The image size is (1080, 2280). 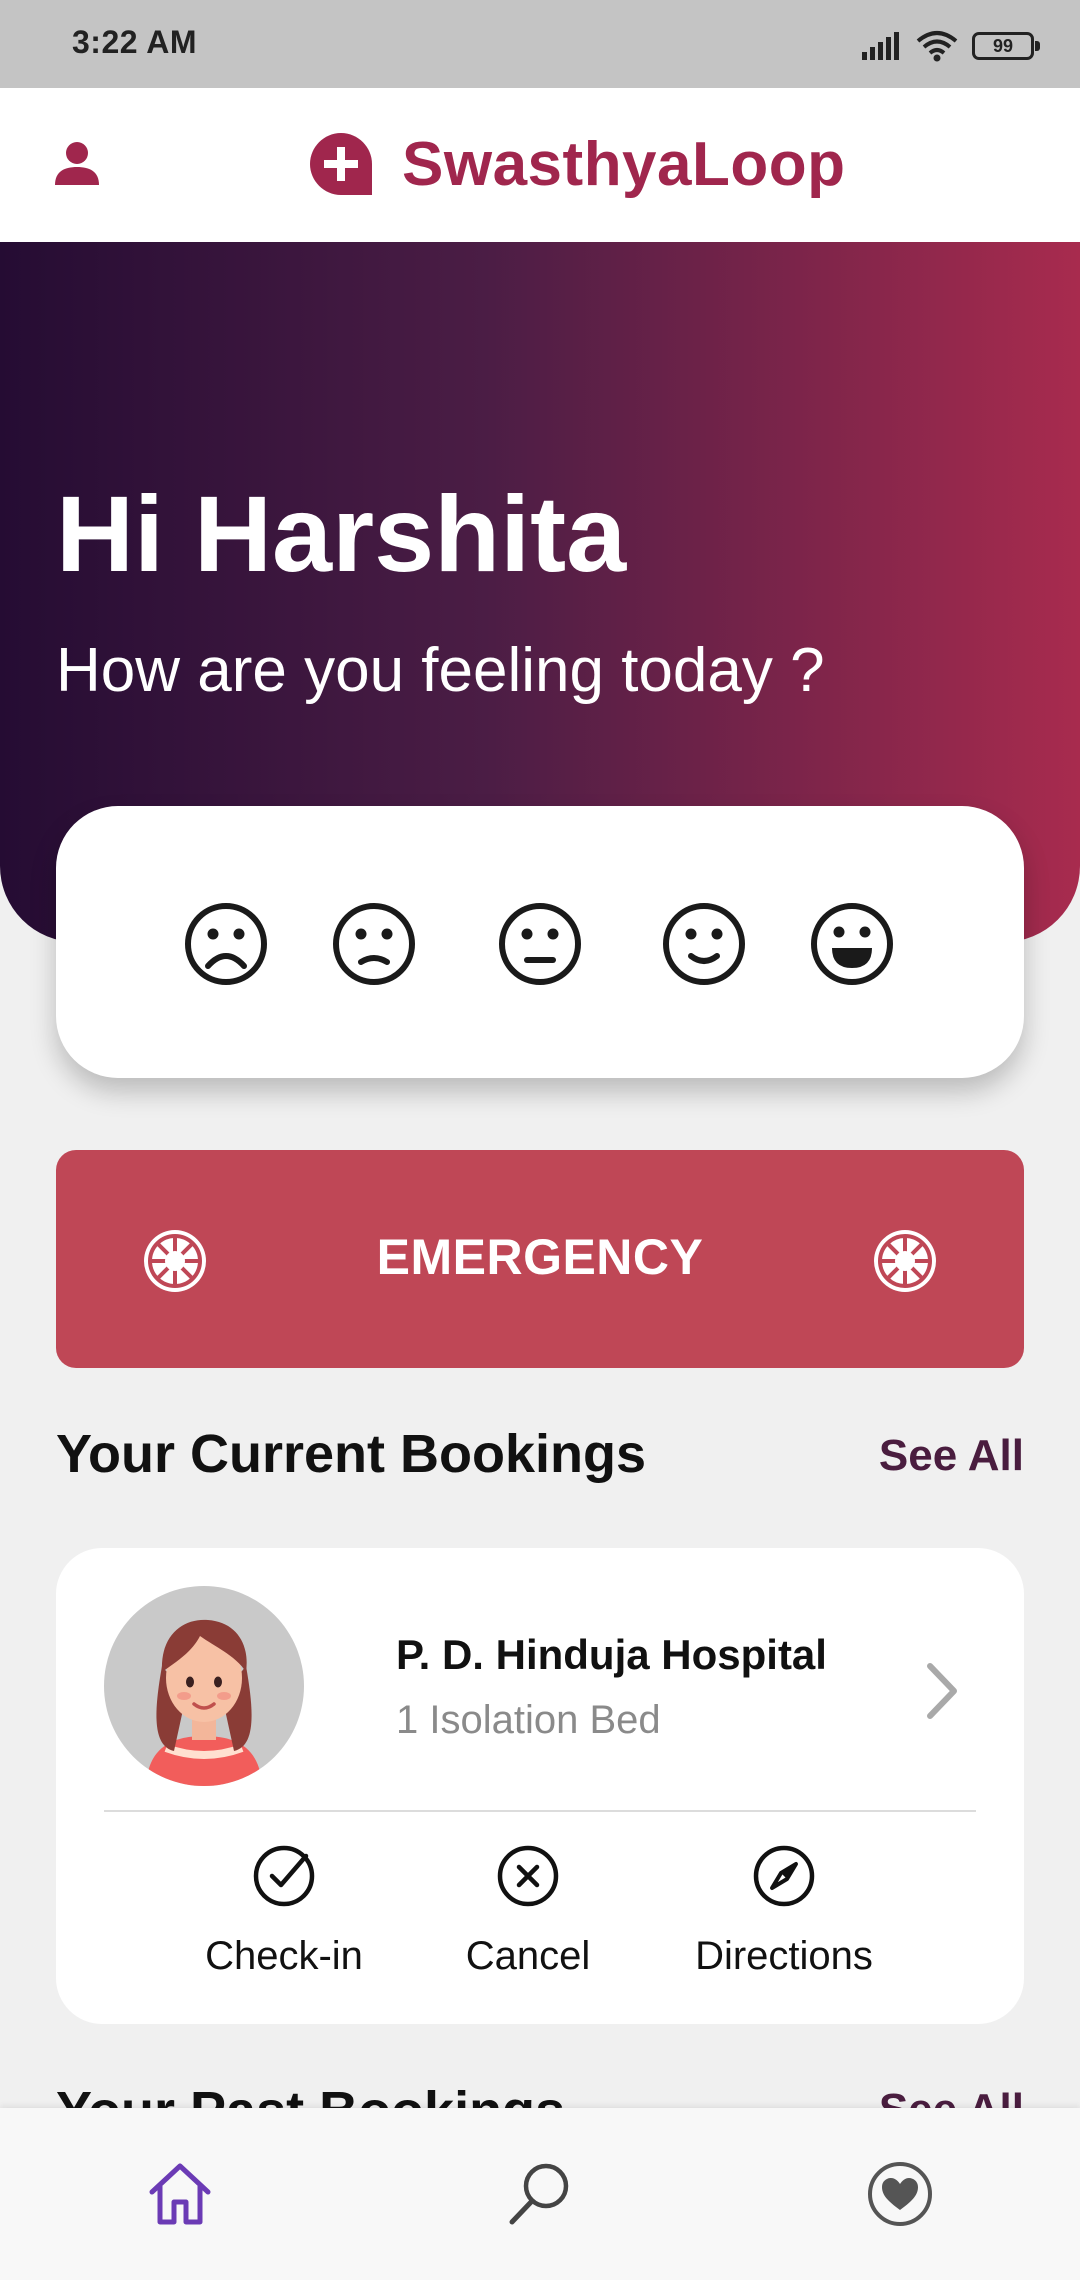 I want to click on emergency-button: EMERGENCY, so click(x=540, y=1259).